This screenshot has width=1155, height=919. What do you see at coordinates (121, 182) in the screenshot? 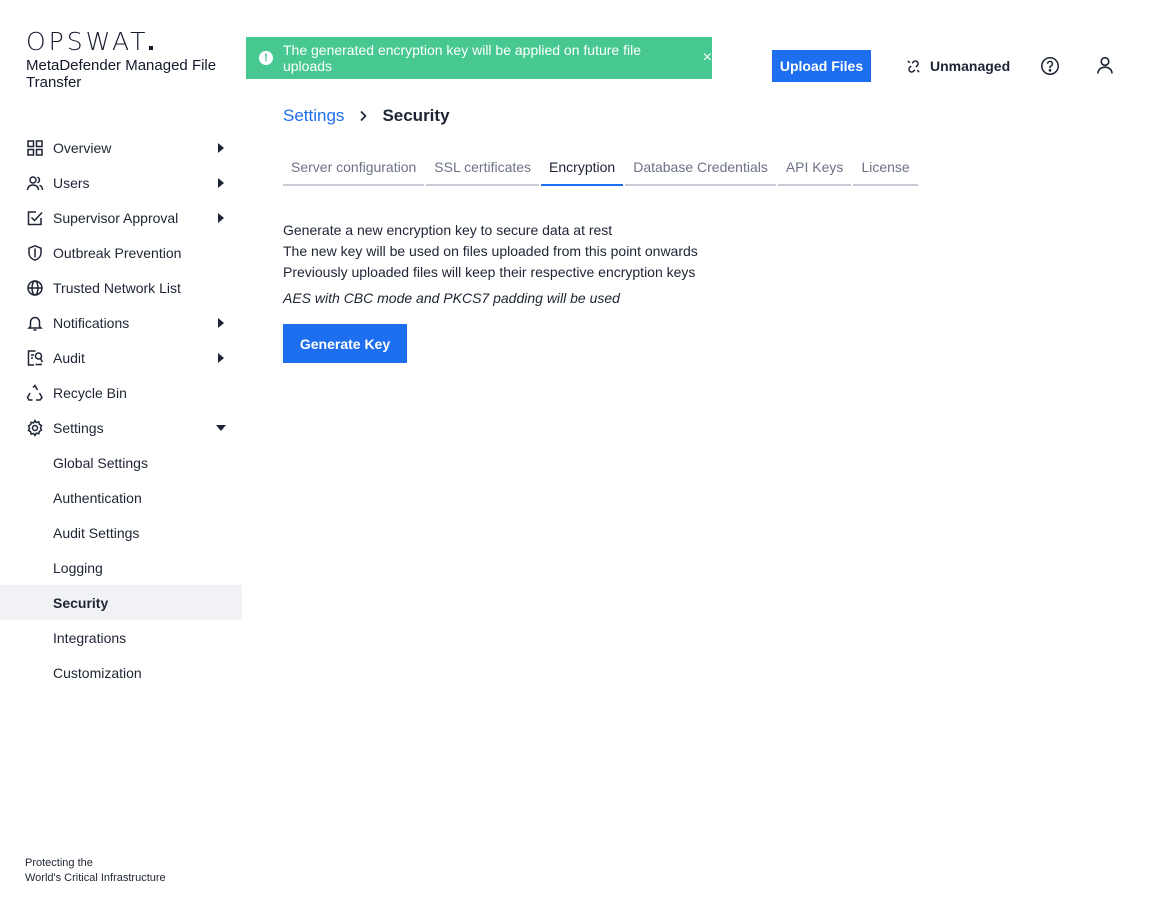
I see `sidebar-item-users: Users` at bounding box center [121, 182].